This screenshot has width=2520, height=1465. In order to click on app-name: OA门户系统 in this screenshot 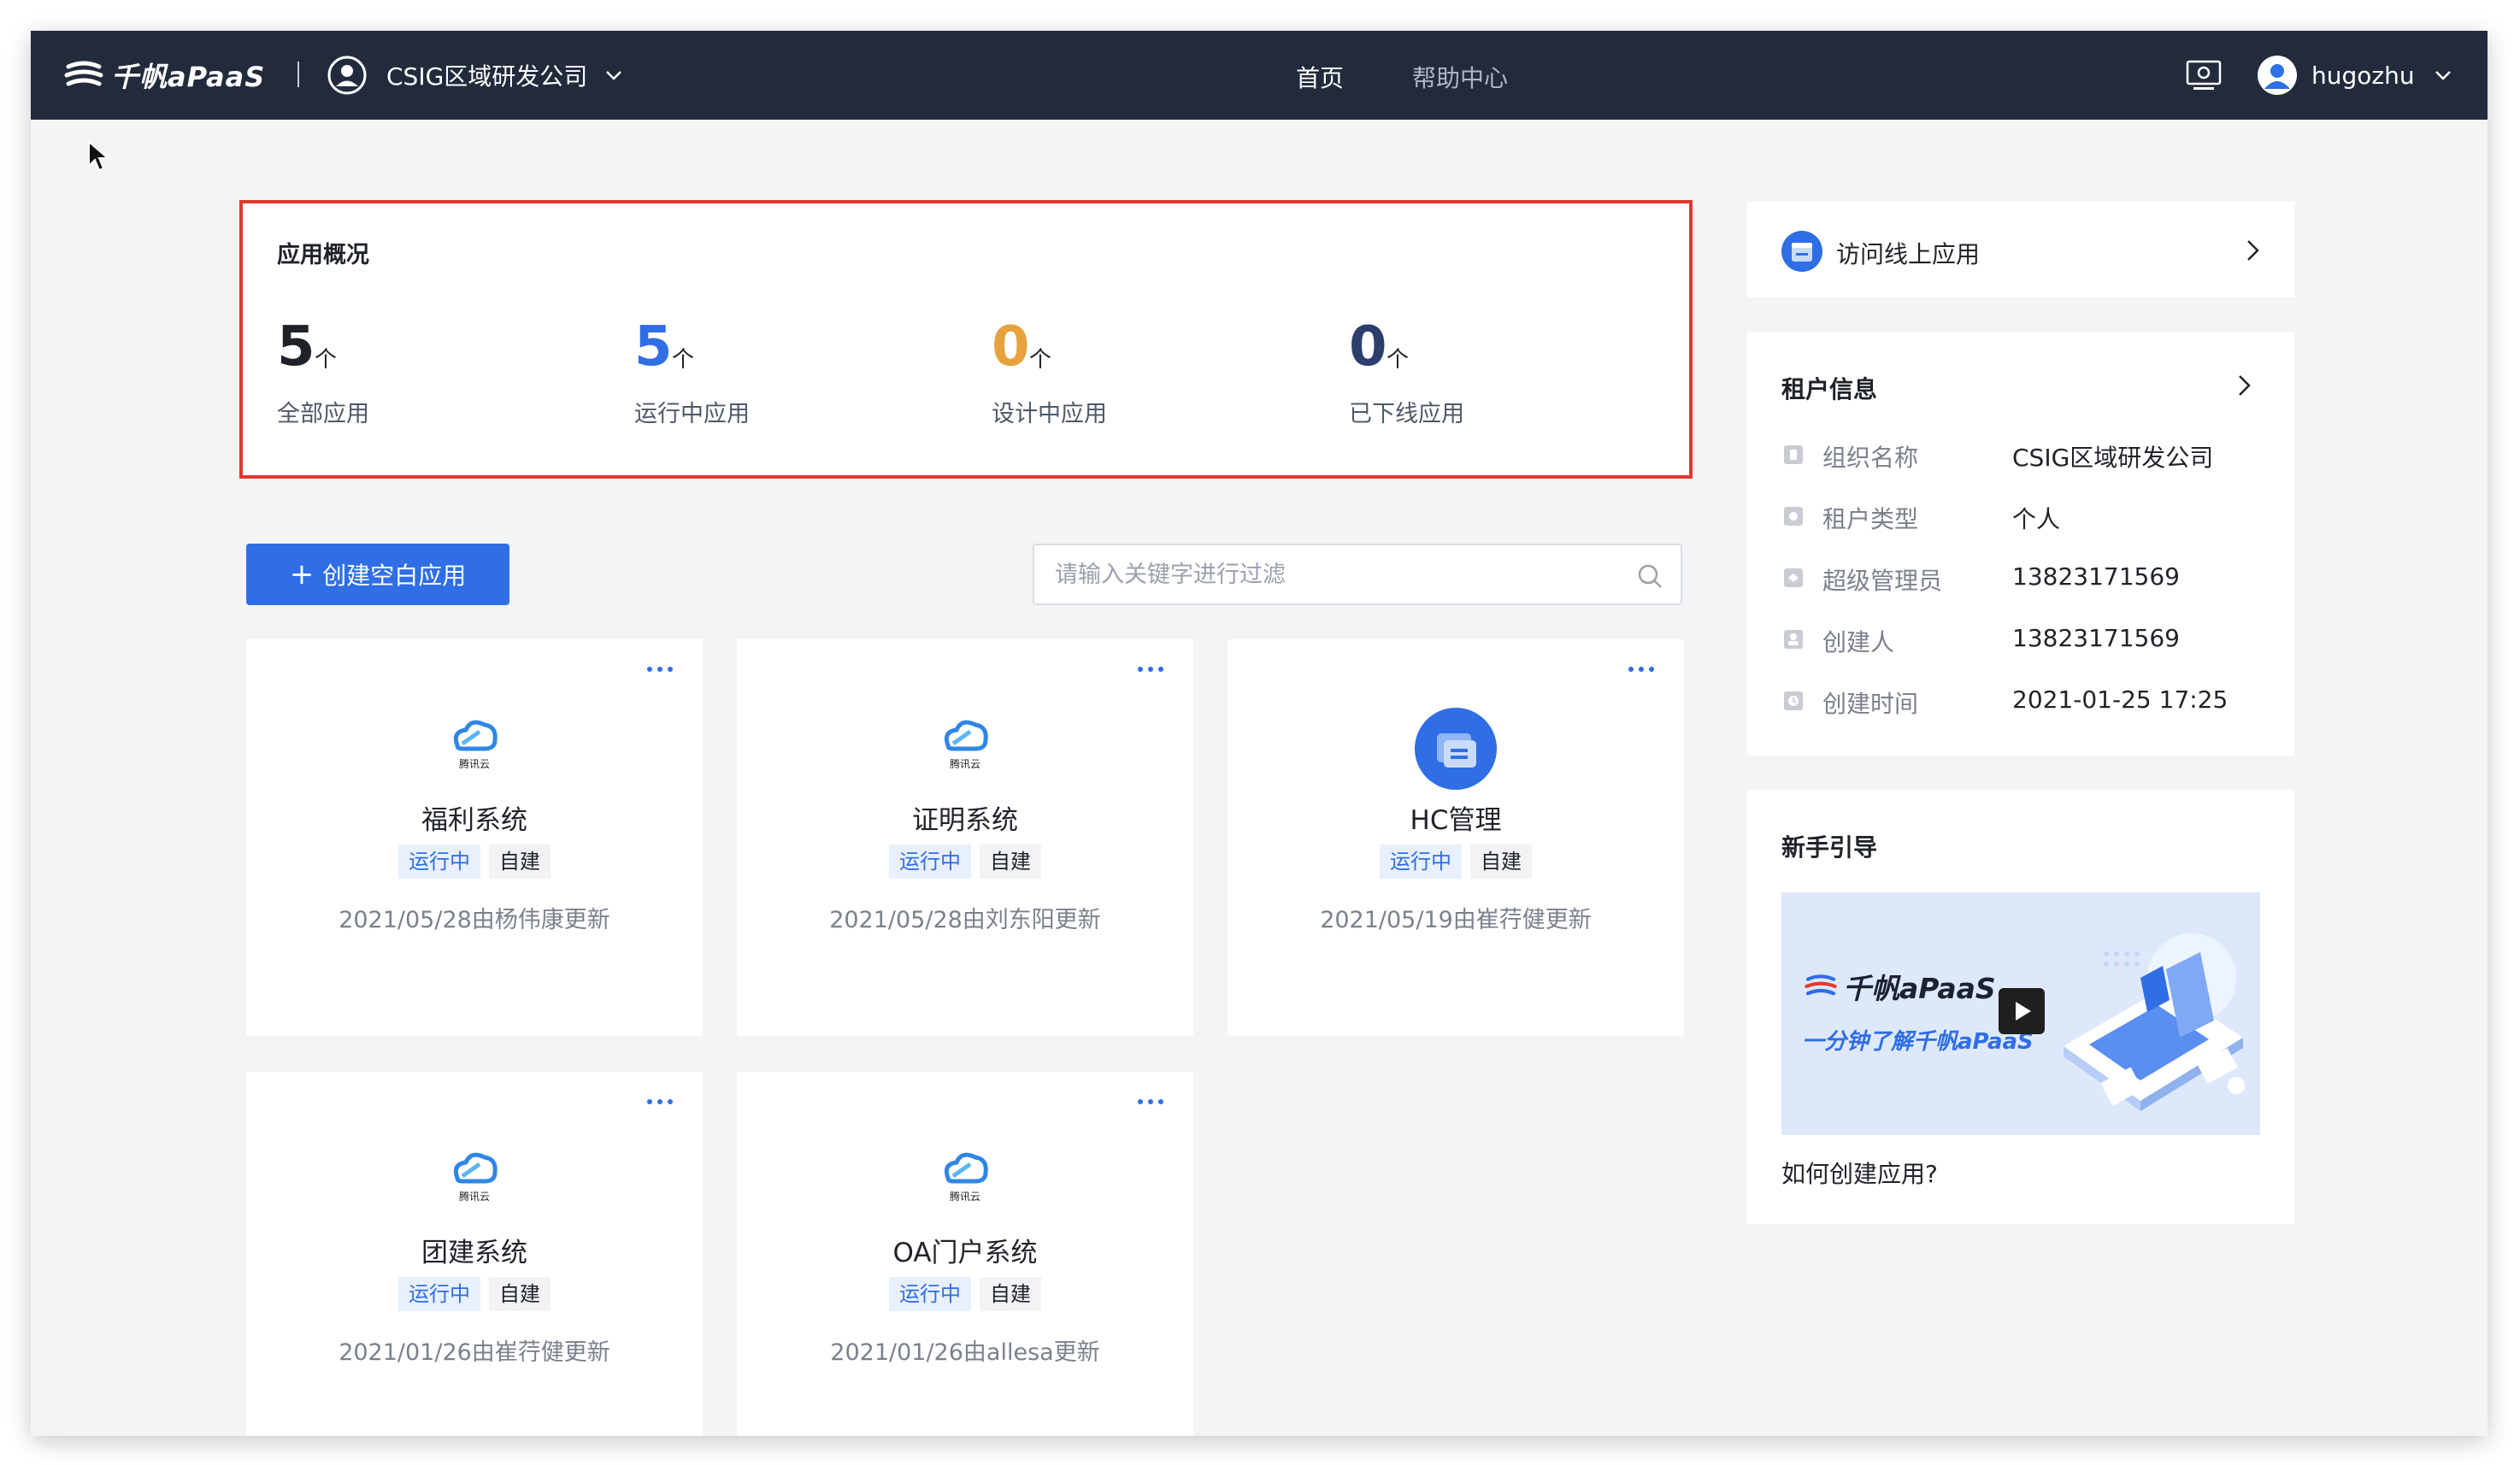, I will do `click(965, 1253)`.